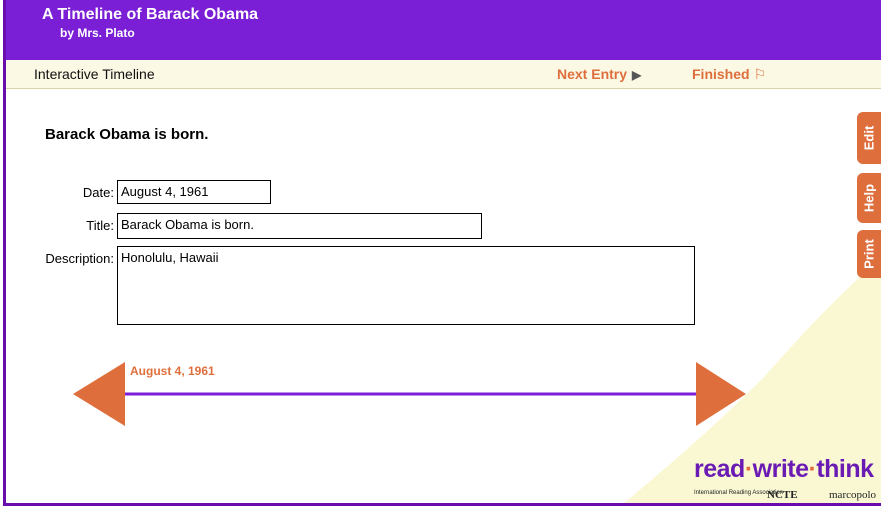 The image size is (881, 508). What do you see at coordinates (853, 495) in the screenshot?
I see `marcopolo-logo: marcopolo` at bounding box center [853, 495].